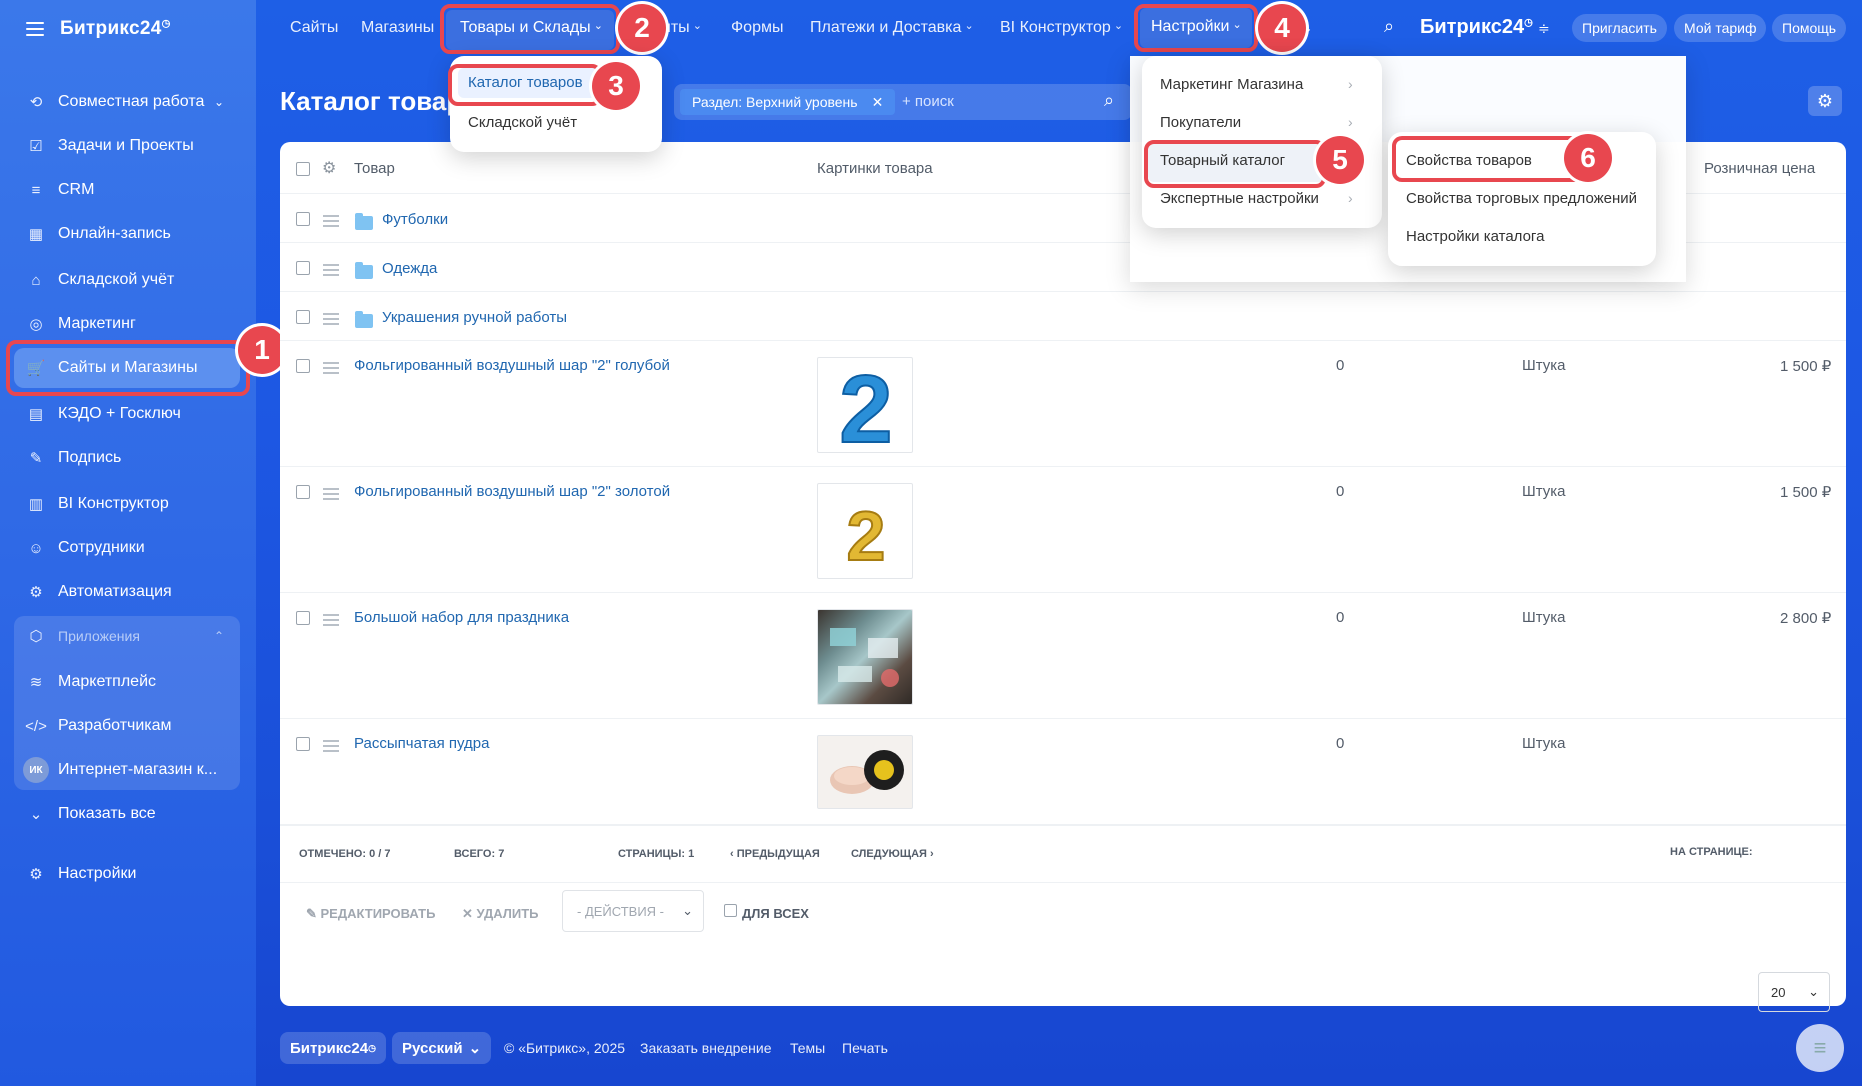  Describe the element at coordinates (442, 1048) in the screenshot. I see `language-select: Русский ⌄` at that location.